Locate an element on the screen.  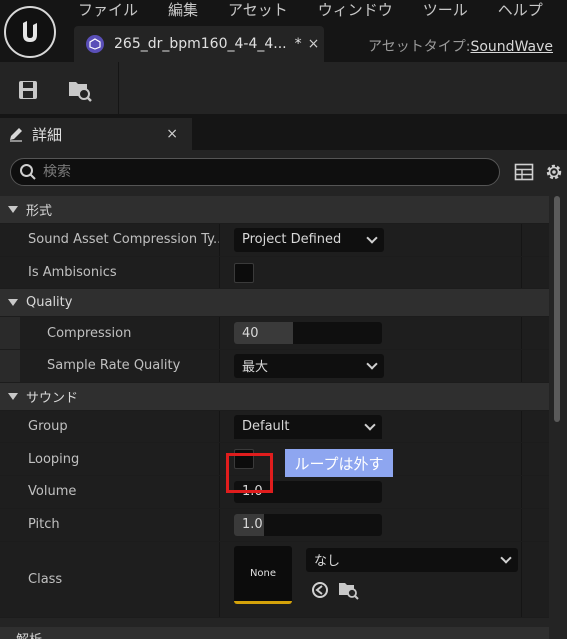
gear-icon is located at coordinates (554, 172).